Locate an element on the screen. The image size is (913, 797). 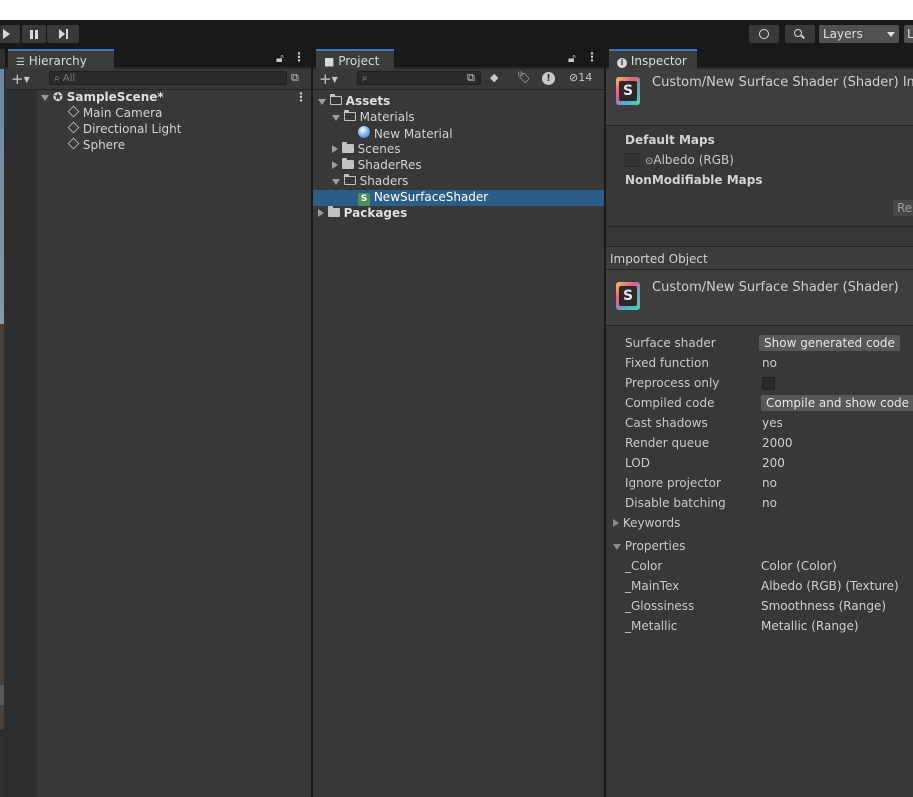
default-maps-heading: Default Maps is located at coordinates (670, 140).